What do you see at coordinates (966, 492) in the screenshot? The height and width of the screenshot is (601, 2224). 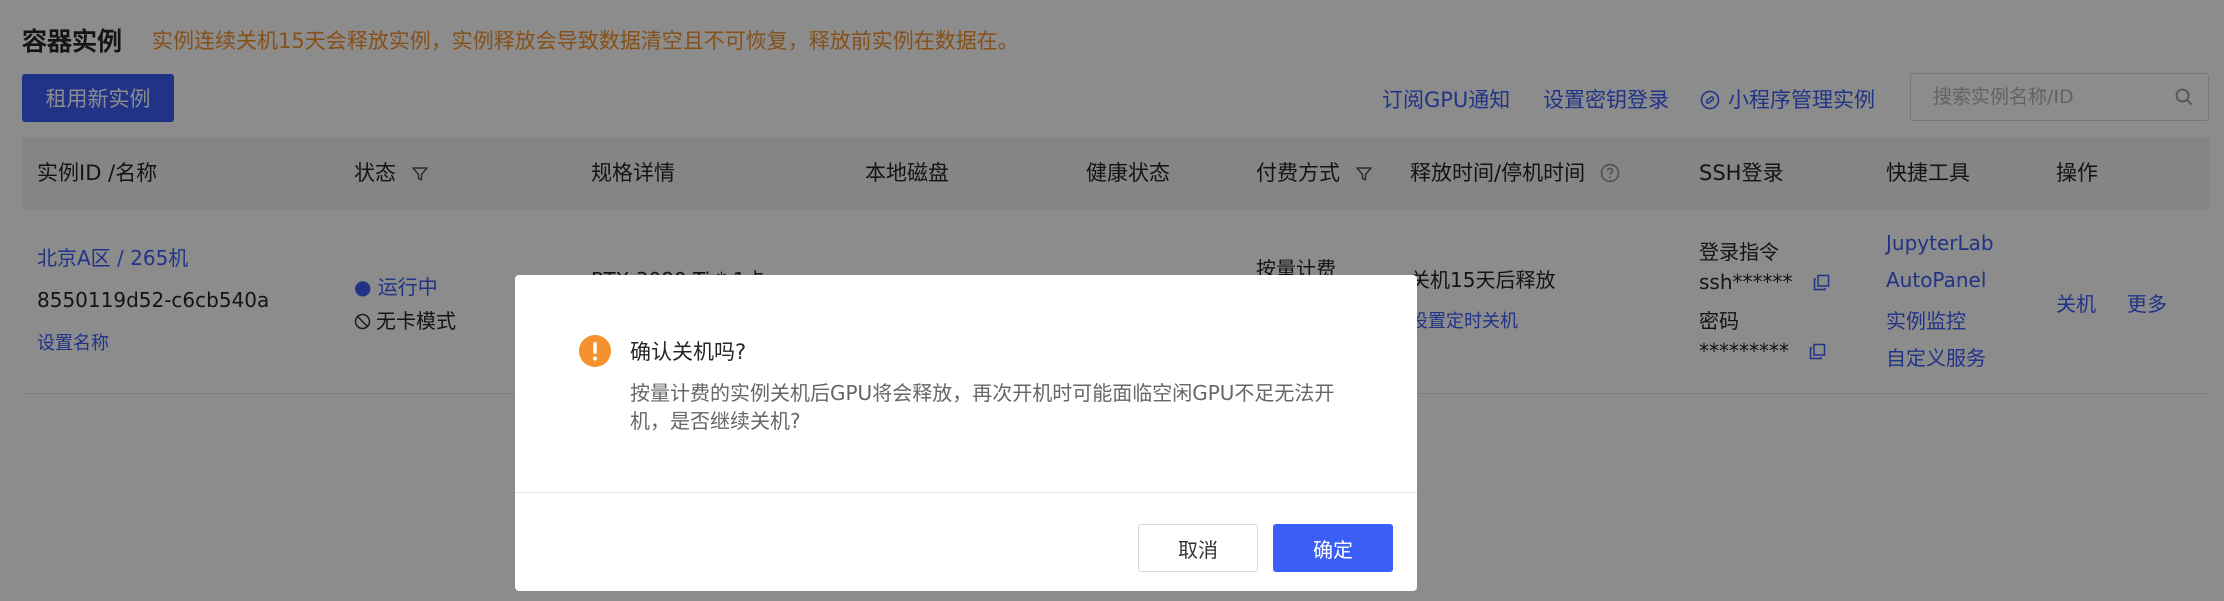 I see `dialog-divider` at bounding box center [966, 492].